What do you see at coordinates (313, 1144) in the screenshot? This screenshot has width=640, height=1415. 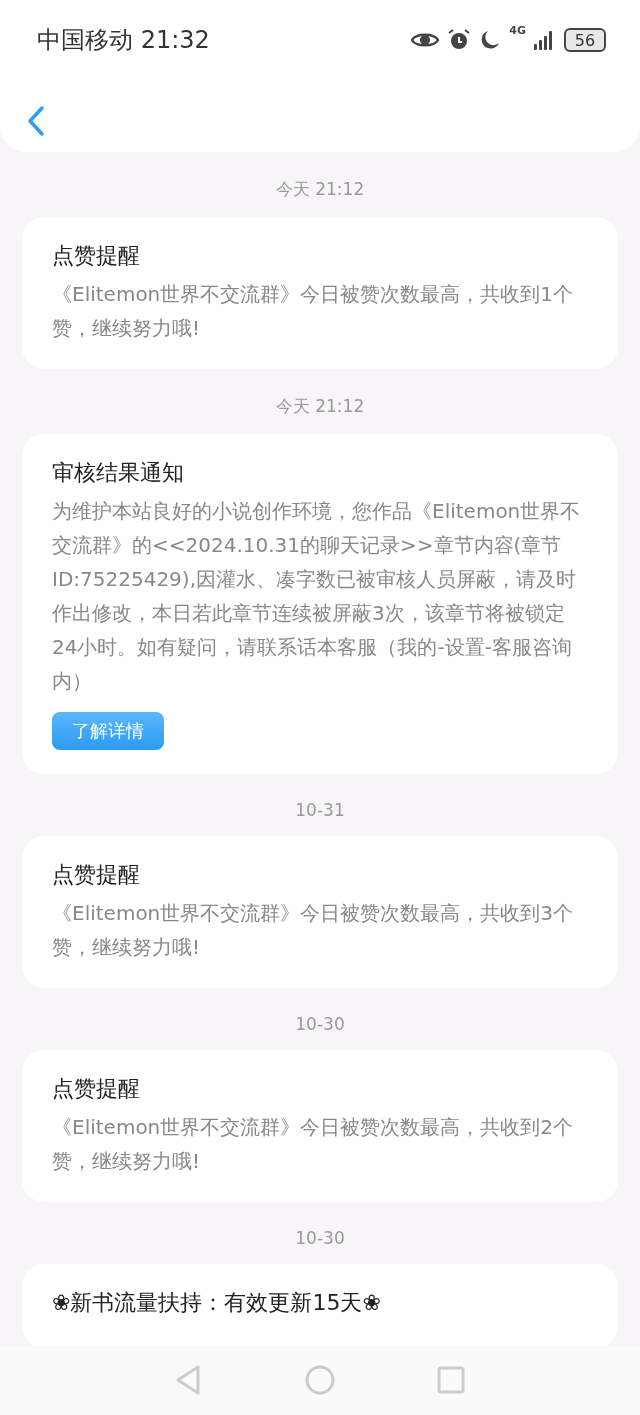 I see `message-body: 《Elitemon世界不交流群》今日被赞次数最高，共收到2个赞，继续努力哦!` at bounding box center [313, 1144].